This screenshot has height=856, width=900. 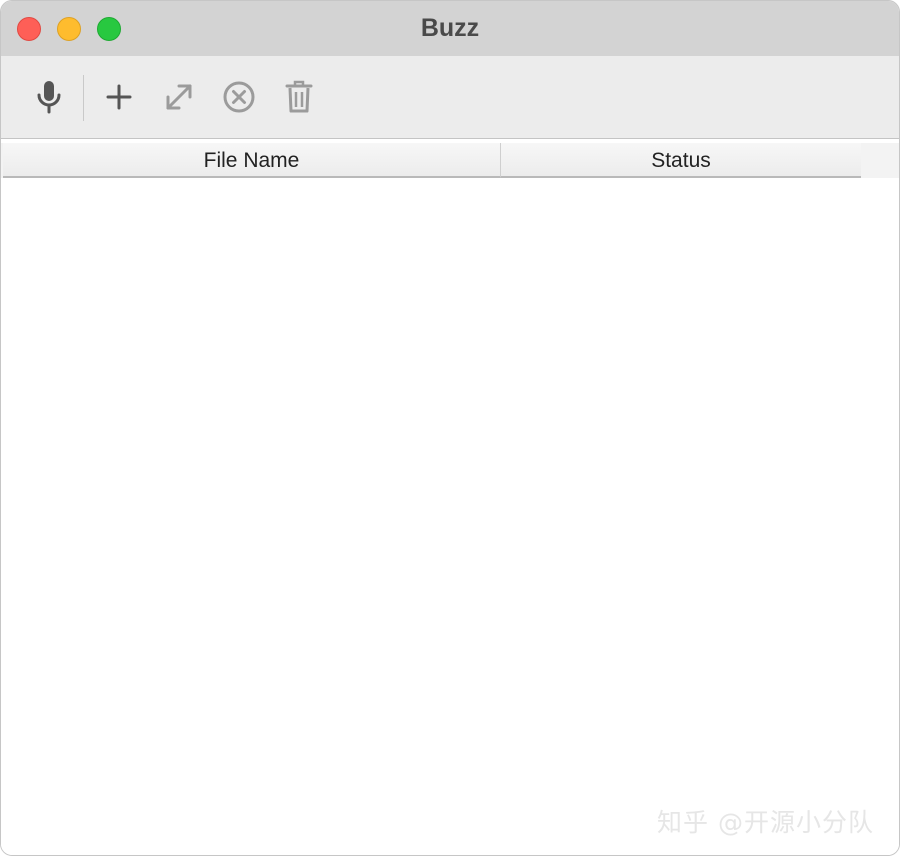 What do you see at coordinates (252, 160) in the screenshot?
I see `column-header-file-name: File Name` at bounding box center [252, 160].